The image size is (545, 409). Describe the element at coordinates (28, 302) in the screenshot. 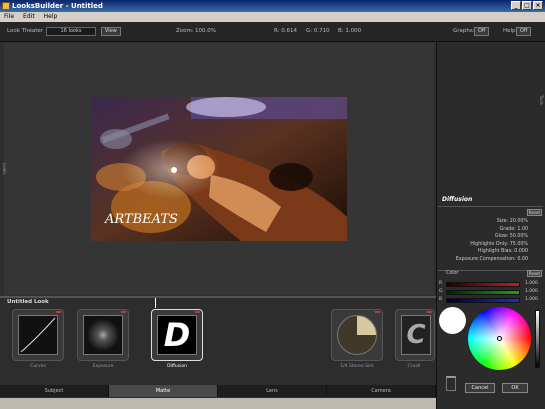

I see `look-name: Untitled Look` at that location.